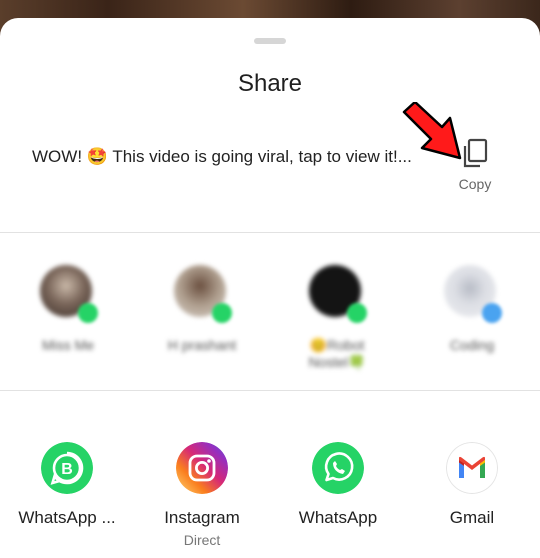 The image size is (540, 558). I want to click on red-arrow-annotation, so click(432, 131).